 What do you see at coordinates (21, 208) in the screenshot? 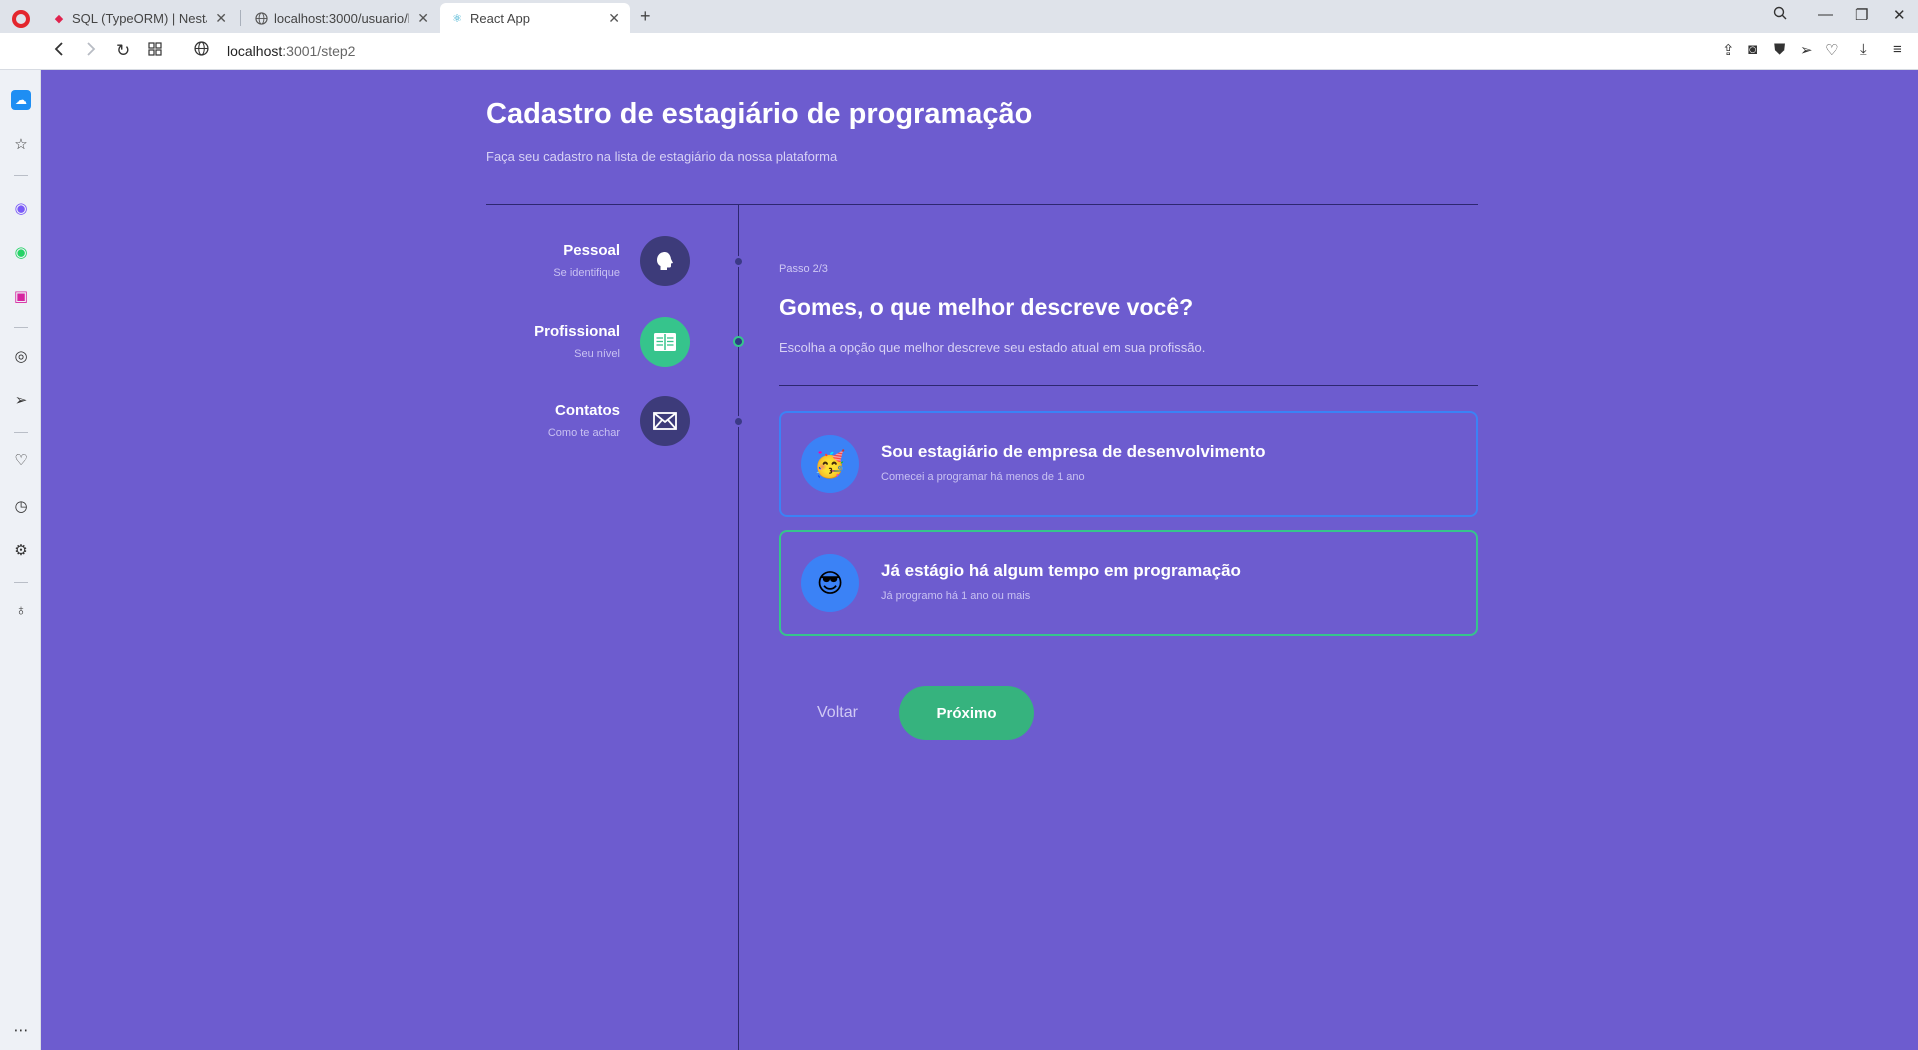
I see `messenger-icon: ◉` at bounding box center [21, 208].